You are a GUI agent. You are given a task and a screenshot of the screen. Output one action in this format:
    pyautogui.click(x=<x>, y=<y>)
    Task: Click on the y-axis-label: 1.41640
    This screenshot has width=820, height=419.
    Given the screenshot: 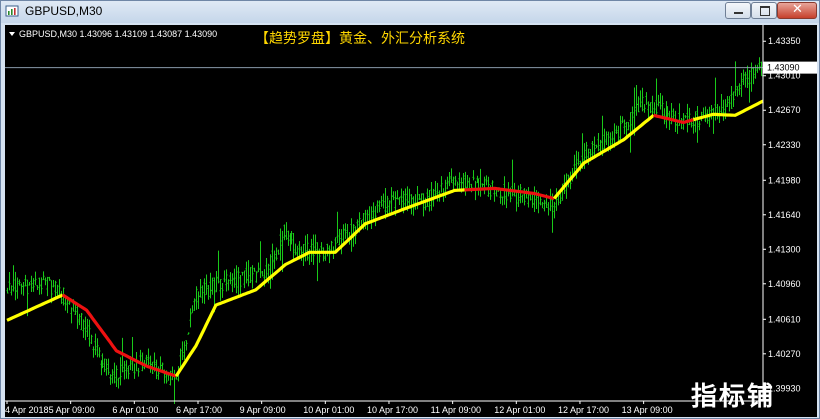 What is the action you would take?
    pyautogui.click(x=784, y=215)
    